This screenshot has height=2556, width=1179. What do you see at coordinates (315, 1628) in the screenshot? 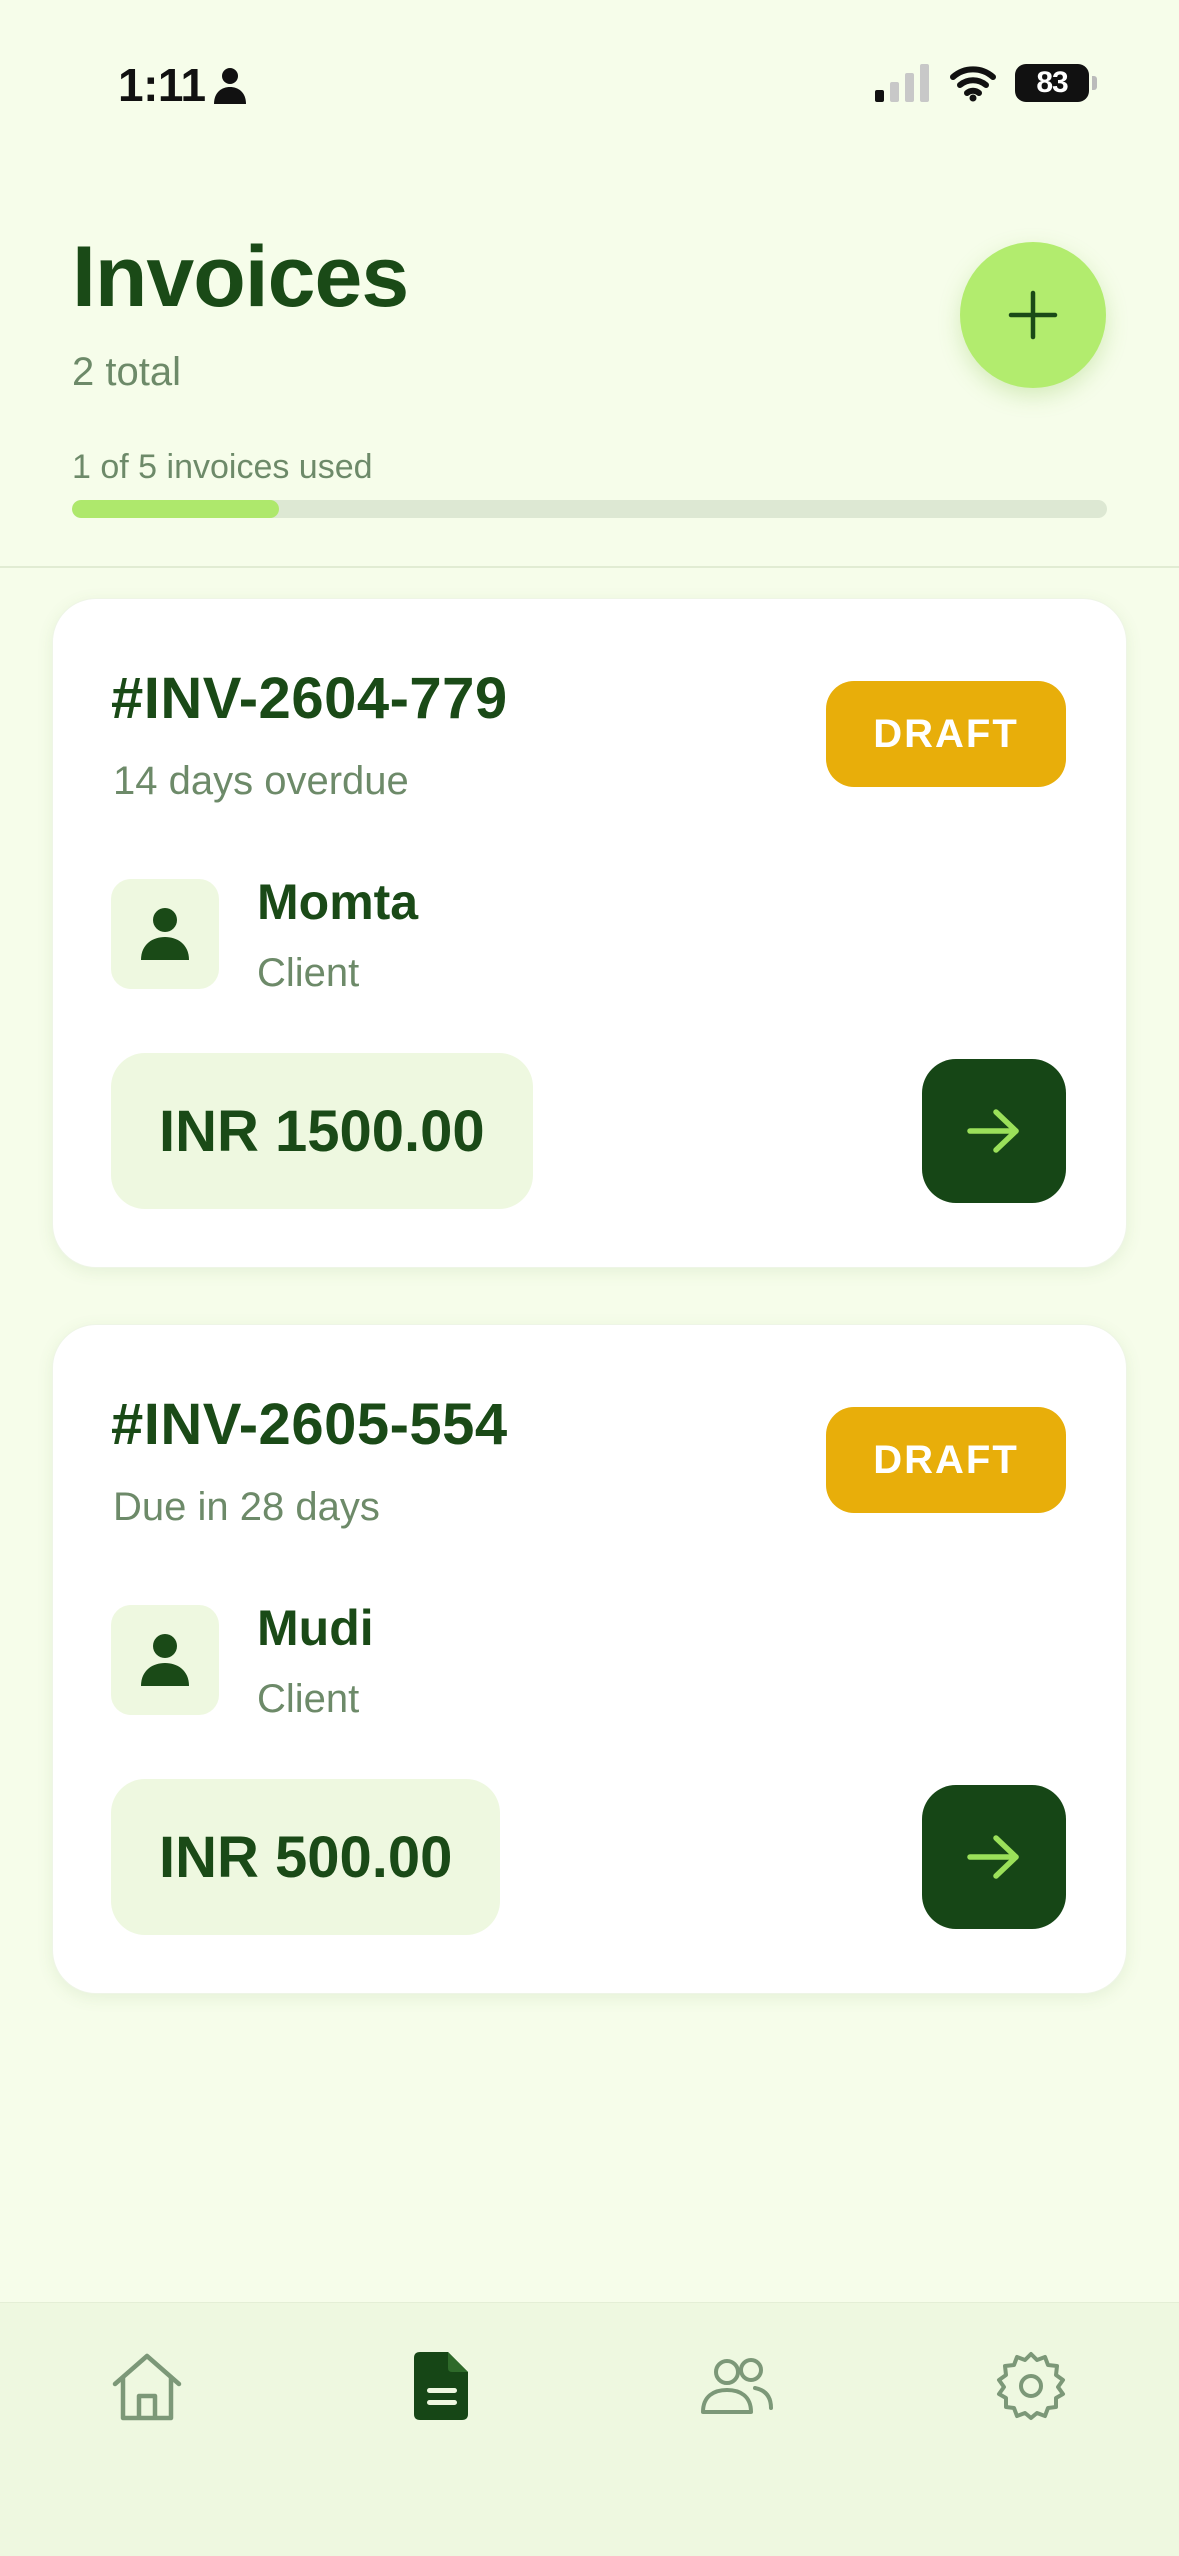
I see `client-name: Mudi` at bounding box center [315, 1628].